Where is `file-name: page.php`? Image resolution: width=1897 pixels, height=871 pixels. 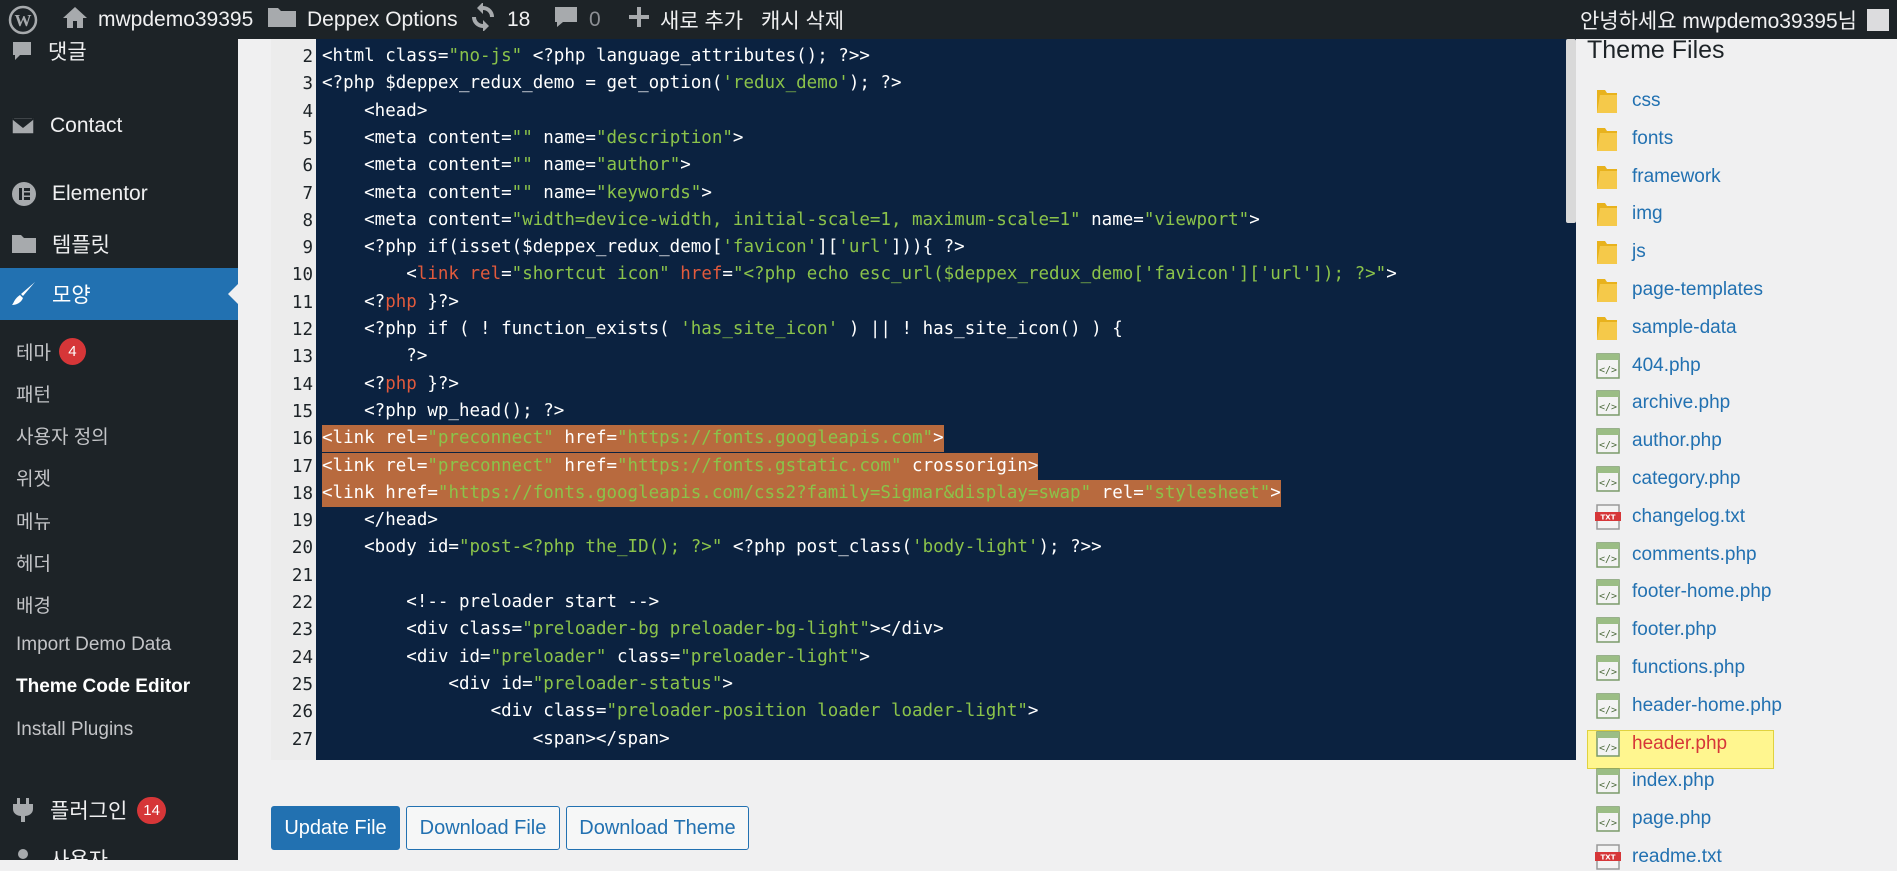
file-name: page.php is located at coordinates (1672, 819).